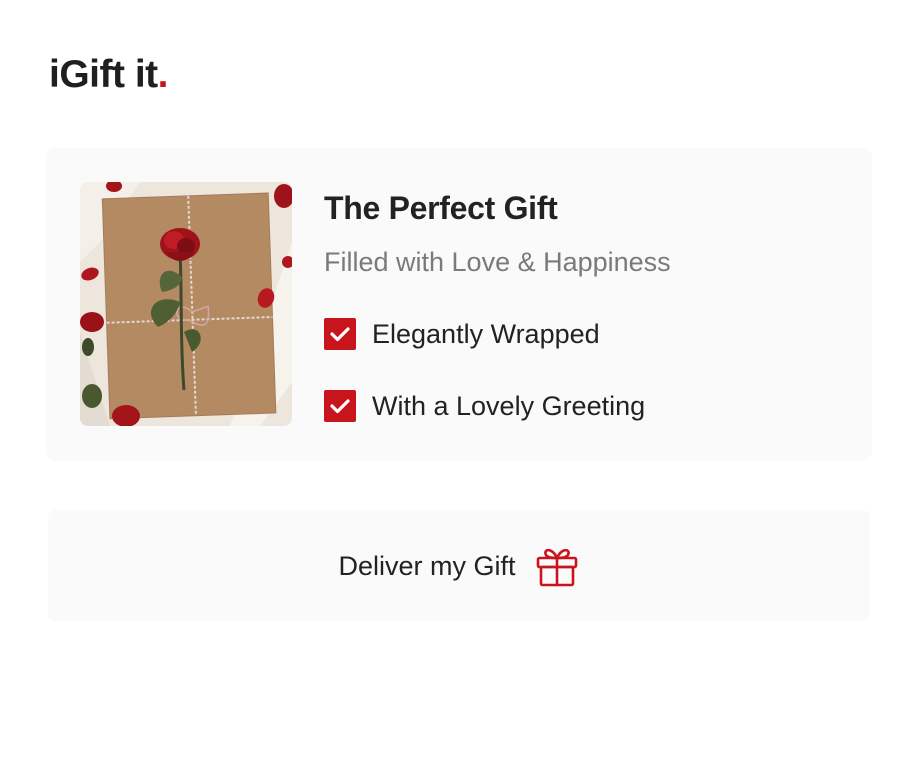  I want to click on app-logo: iGift it., so click(109, 75).